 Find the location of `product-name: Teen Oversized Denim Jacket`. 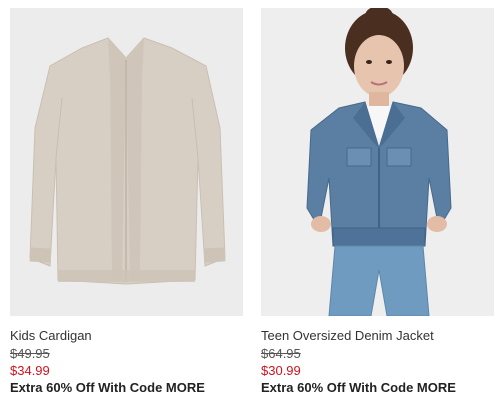

product-name: Teen Oversized Denim Jacket is located at coordinates (377, 336).